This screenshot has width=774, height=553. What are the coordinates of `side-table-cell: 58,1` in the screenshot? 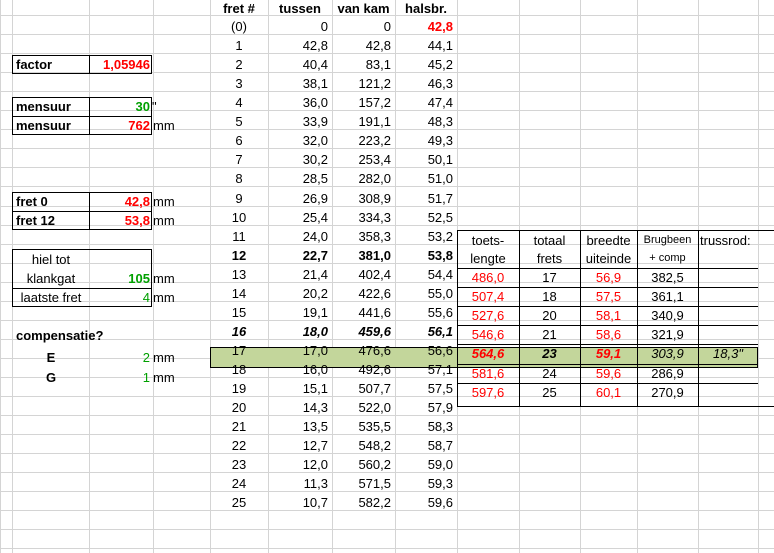 It's located at (608, 315).